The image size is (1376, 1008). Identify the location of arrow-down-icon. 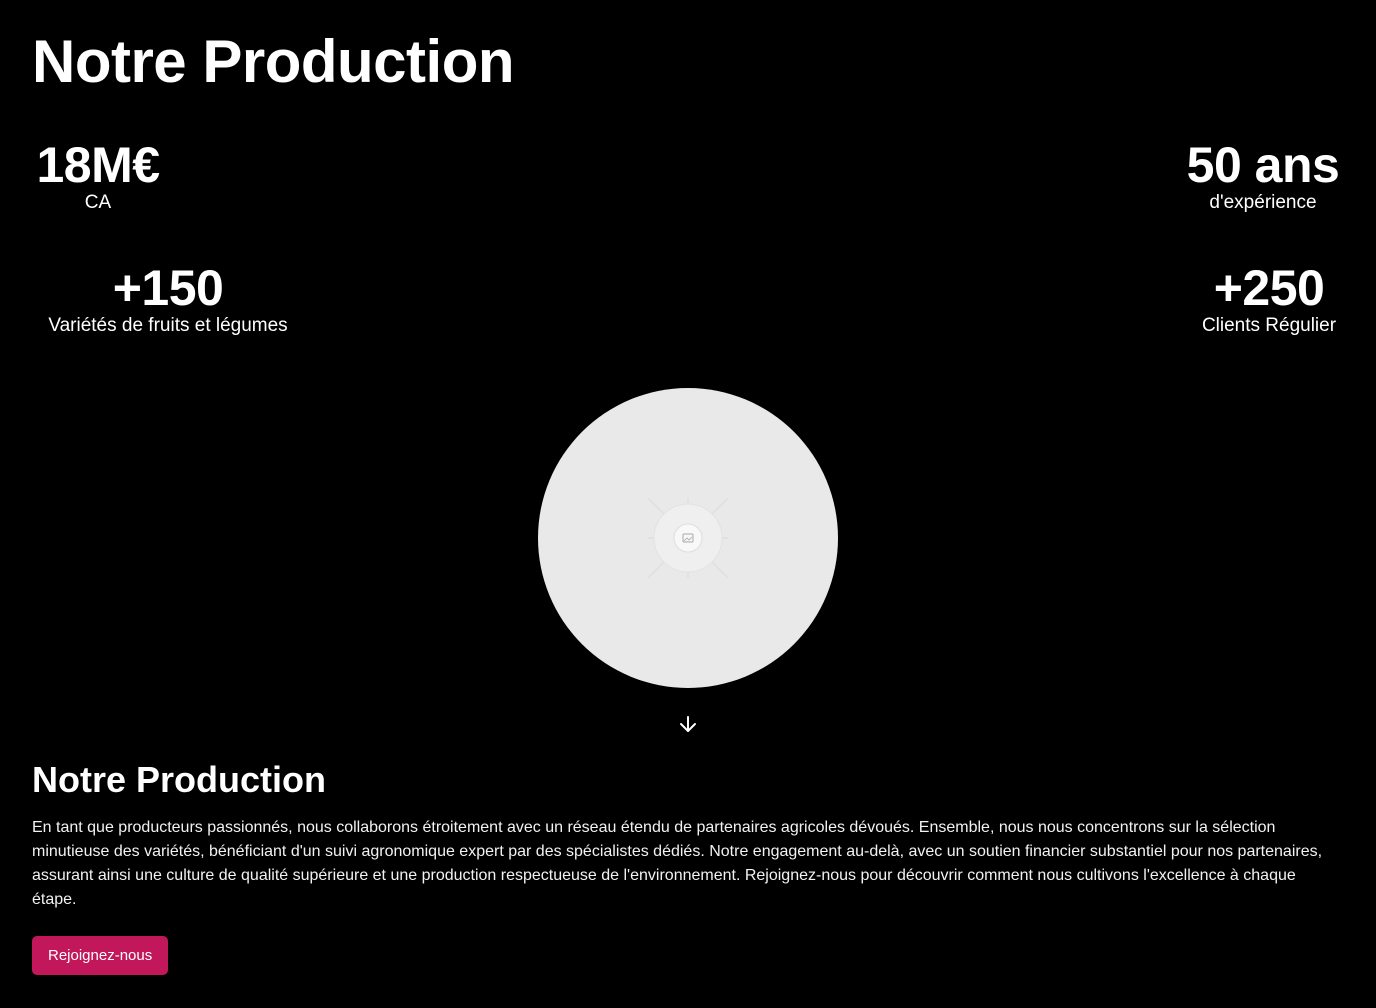
(688, 724).